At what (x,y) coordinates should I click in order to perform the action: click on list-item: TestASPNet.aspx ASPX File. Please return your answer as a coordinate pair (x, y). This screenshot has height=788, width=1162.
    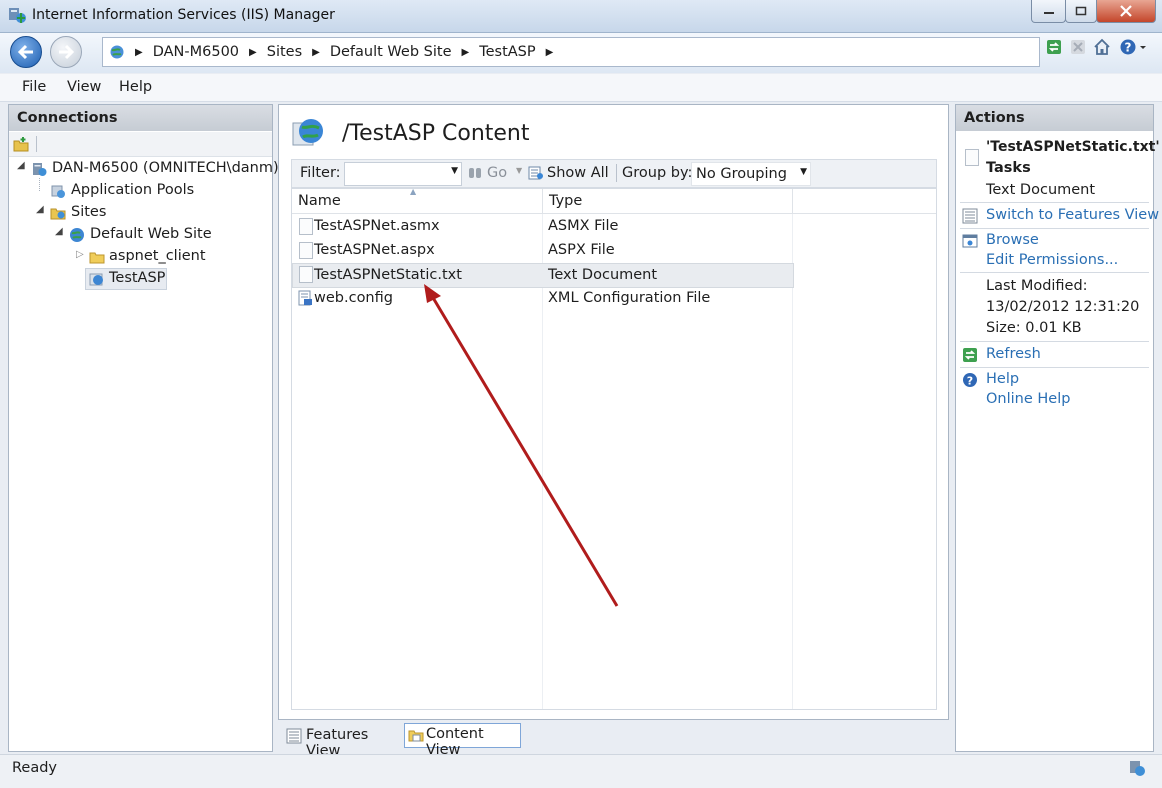
    Looking at the image, I should click on (542, 250).